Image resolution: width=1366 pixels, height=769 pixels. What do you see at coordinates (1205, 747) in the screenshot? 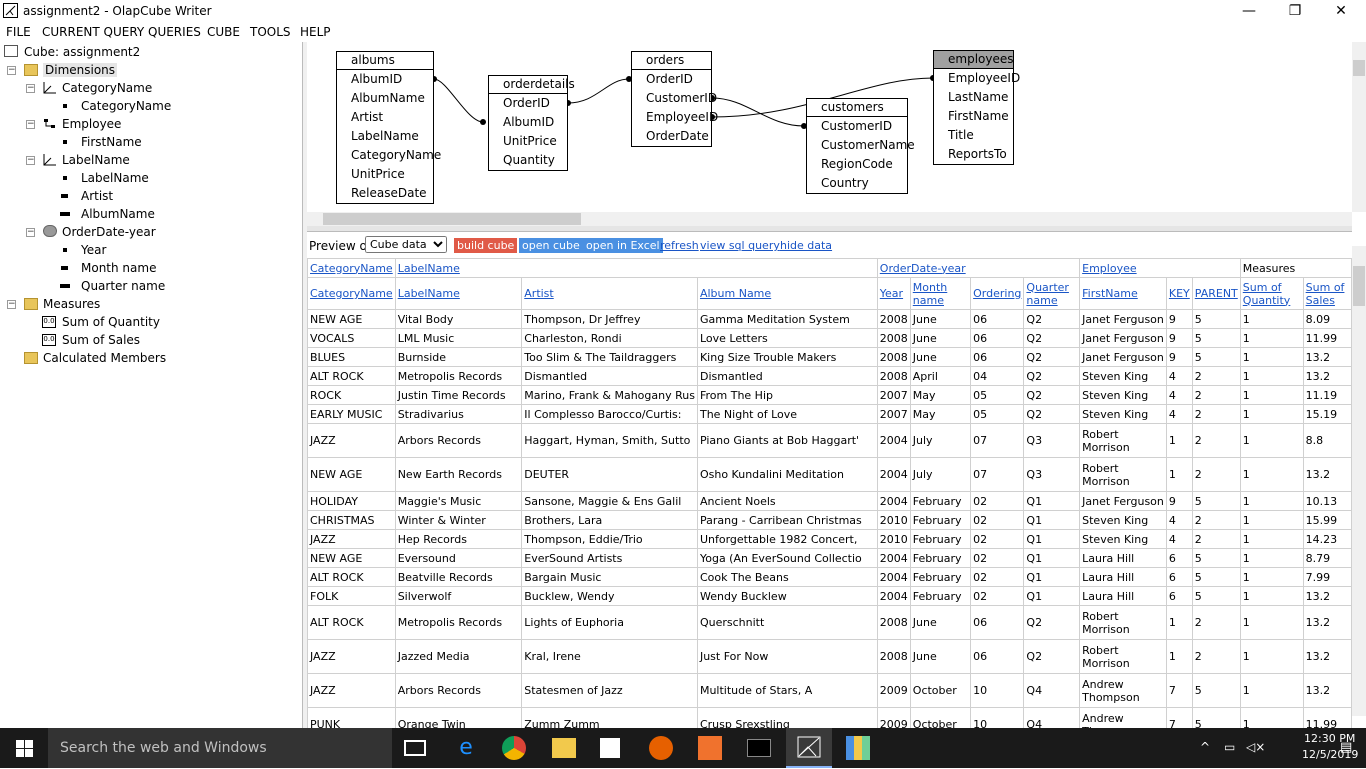
I see `tray-chevron-icon: ^` at bounding box center [1205, 747].